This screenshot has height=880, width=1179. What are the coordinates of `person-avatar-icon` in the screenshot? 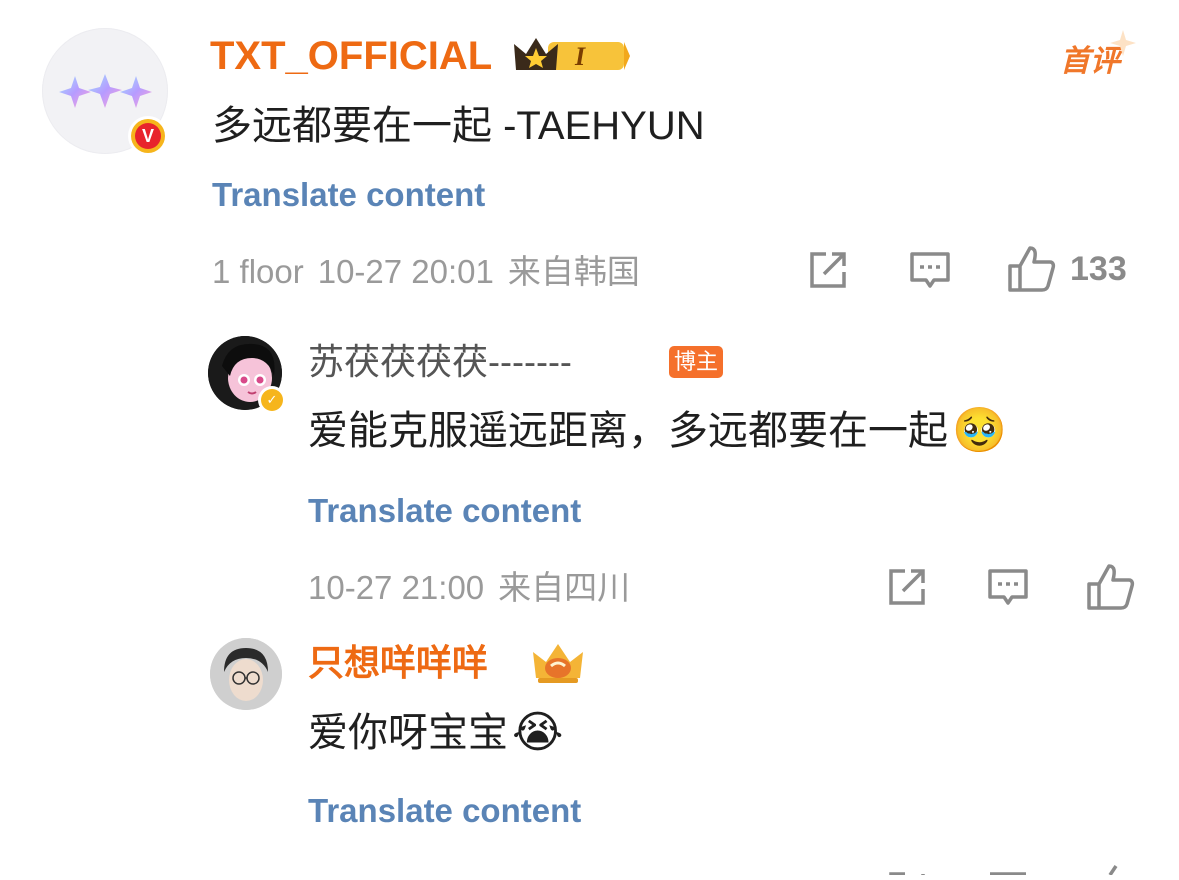 It's located at (246, 674).